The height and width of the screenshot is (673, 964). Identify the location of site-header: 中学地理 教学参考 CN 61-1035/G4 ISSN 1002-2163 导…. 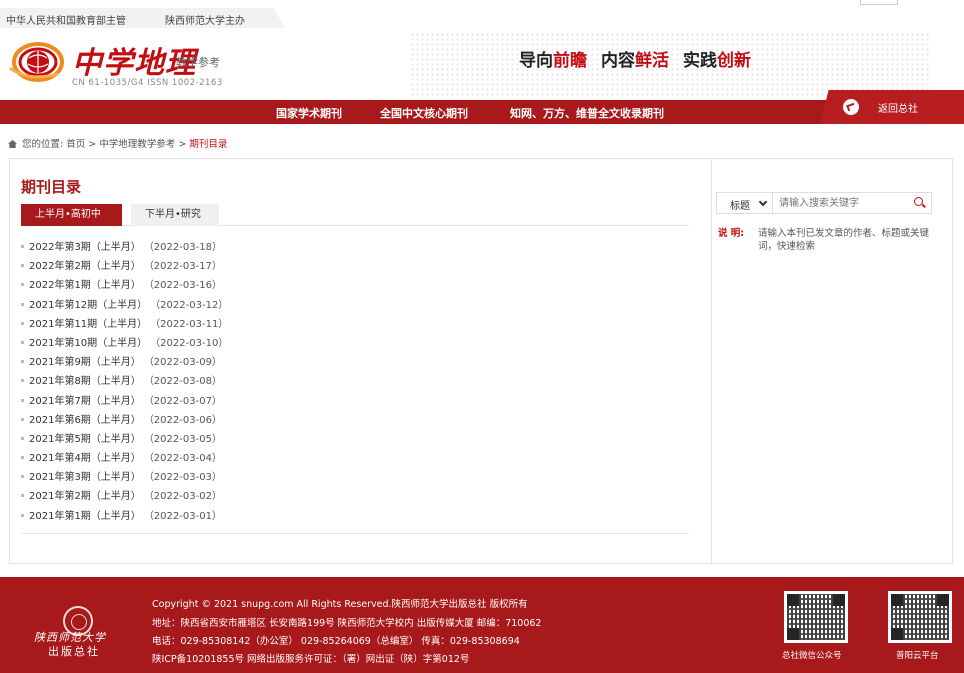
(482, 64).